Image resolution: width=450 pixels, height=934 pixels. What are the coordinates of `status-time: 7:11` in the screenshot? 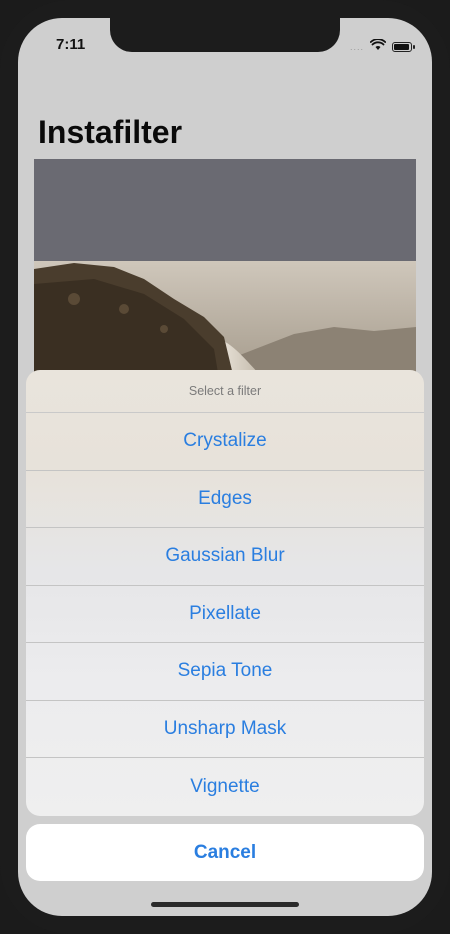 It's located at (71, 44).